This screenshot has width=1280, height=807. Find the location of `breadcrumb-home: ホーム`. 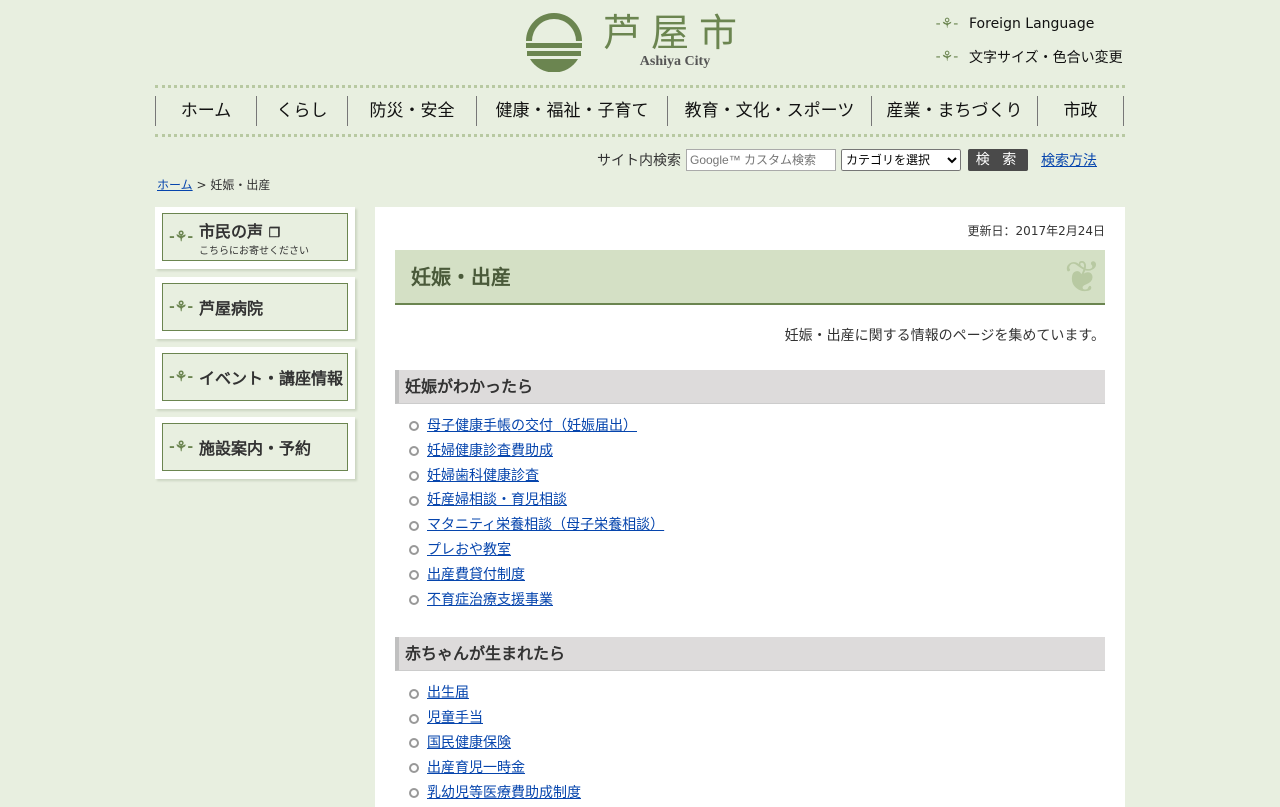

breadcrumb-home: ホーム is located at coordinates (175, 185).